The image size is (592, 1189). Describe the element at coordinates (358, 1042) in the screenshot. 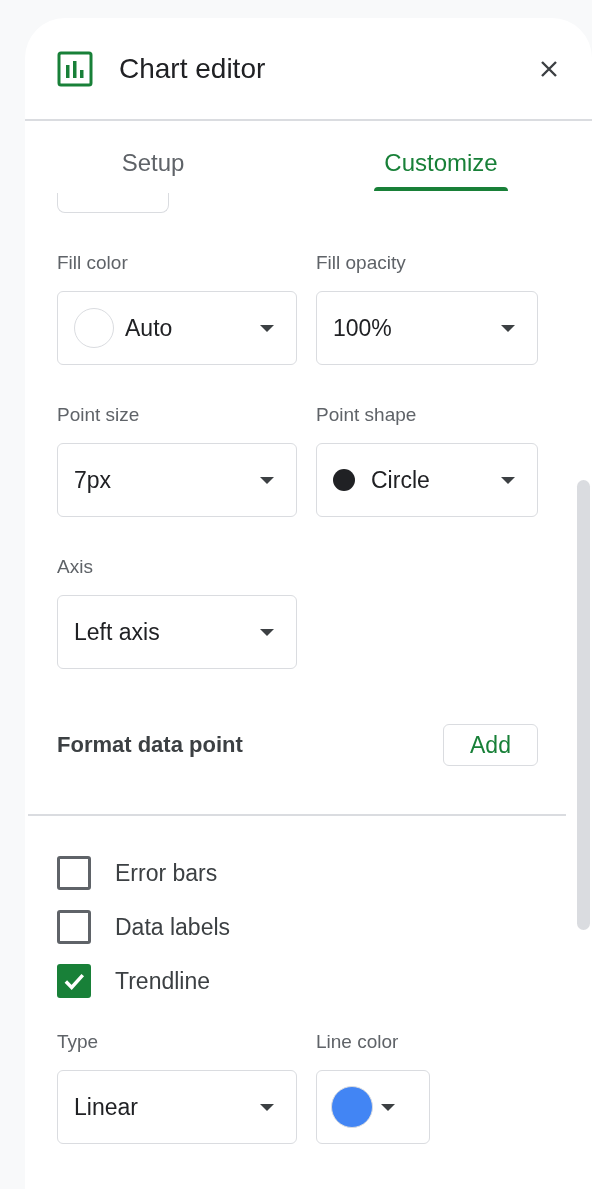

I see `field-label: Line color` at that location.